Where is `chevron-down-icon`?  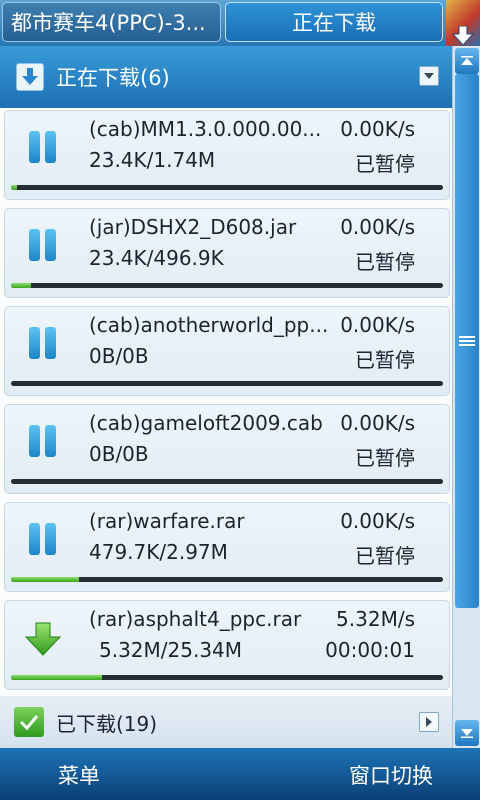
chevron-down-icon is located at coordinates (467, 733).